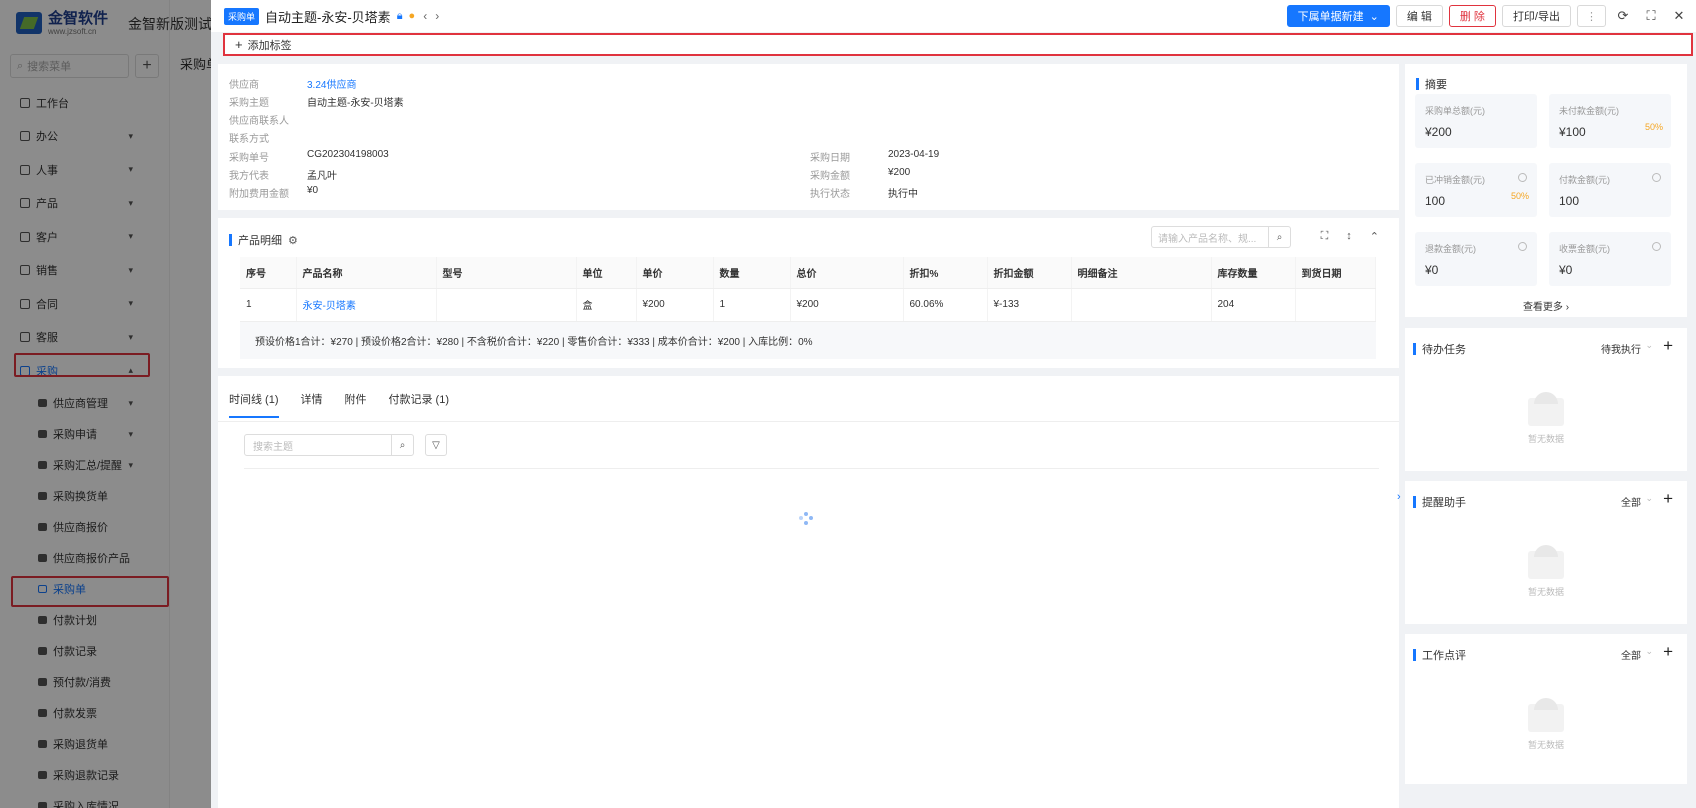 This screenshot has height=808, width=1696. I want to click on doc-type-badge: 采购单, so click(242, 16).